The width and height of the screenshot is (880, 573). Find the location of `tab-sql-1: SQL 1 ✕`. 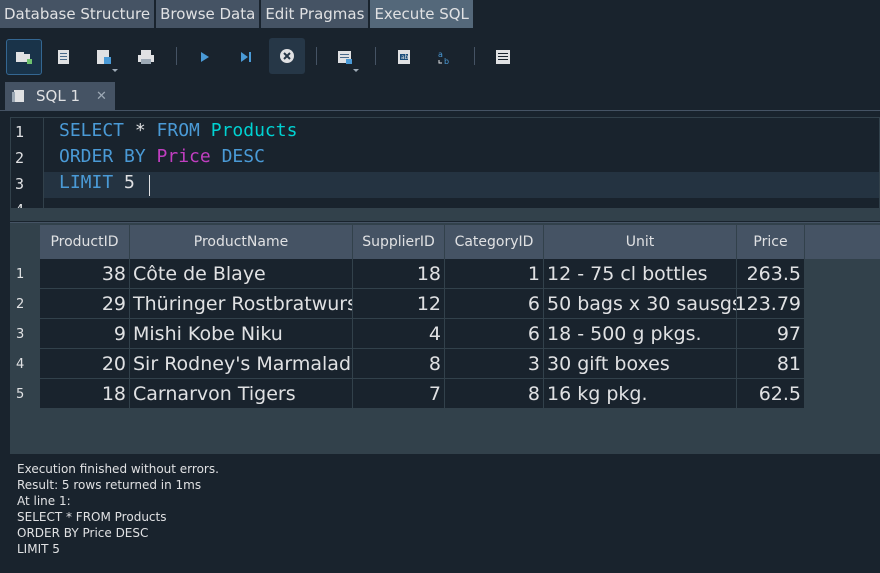

tab-sql-1: SQL 1 ✕ is located at coordinates (60, 96).